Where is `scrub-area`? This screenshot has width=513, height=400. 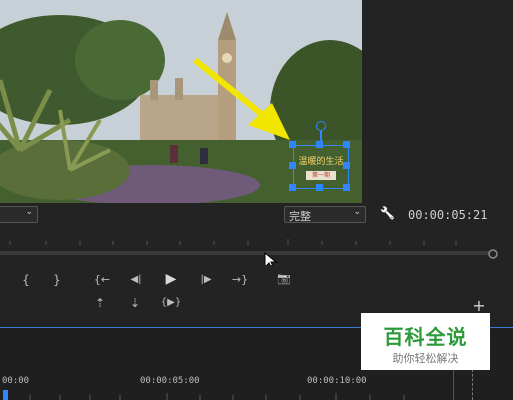
scrub-area is located at coordinates (256, 248).